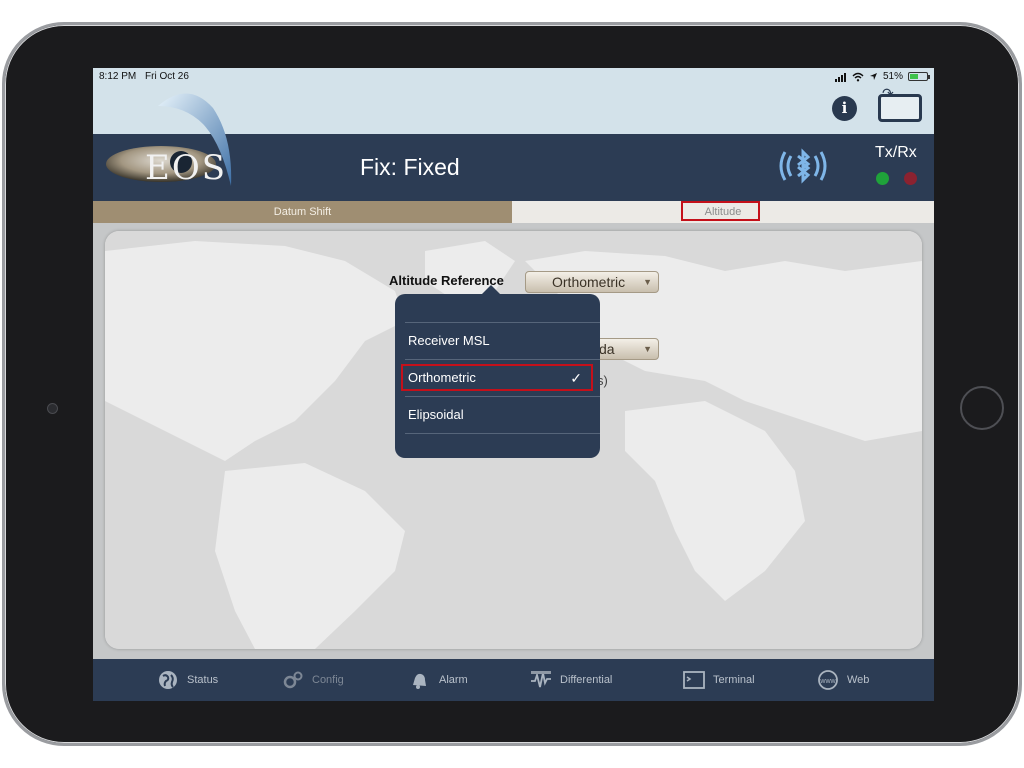  I want to click on partially-hidden-select-value: da, so click(607, 349).